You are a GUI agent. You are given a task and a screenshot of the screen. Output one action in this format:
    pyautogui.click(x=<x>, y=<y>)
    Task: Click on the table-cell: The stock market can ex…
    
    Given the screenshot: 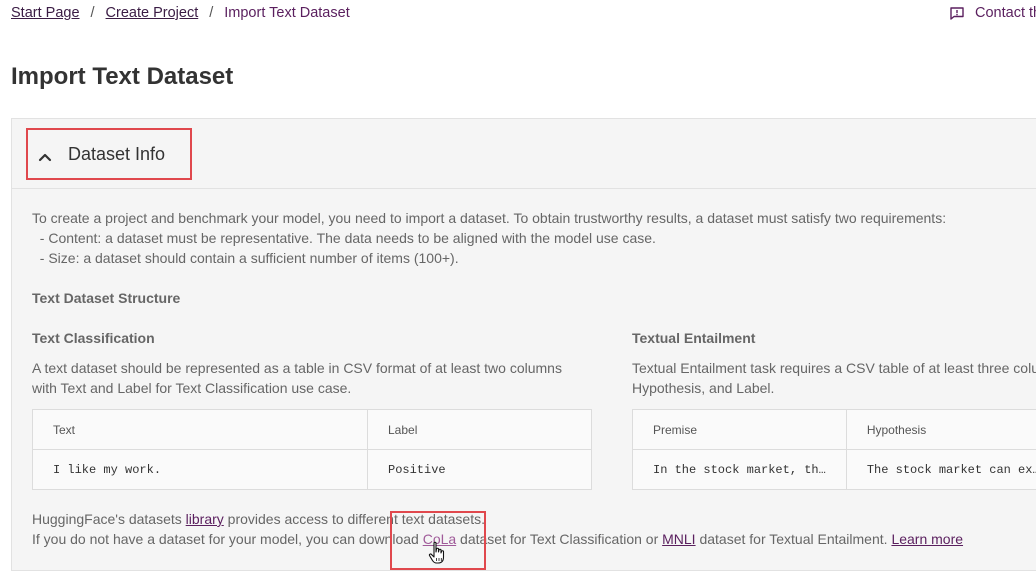 What is the action you would take?
    pyautogui.click(x=940, y=469)
    